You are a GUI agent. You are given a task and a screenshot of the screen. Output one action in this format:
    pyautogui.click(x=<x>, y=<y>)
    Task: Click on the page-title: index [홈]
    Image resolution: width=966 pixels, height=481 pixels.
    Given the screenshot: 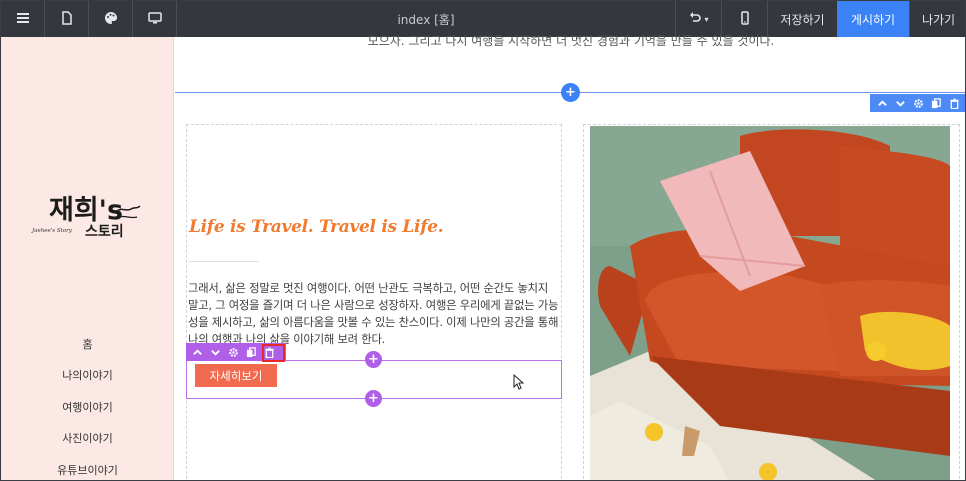 What is the action you would take?
    pyautogui.click(x=426, y=19)
    